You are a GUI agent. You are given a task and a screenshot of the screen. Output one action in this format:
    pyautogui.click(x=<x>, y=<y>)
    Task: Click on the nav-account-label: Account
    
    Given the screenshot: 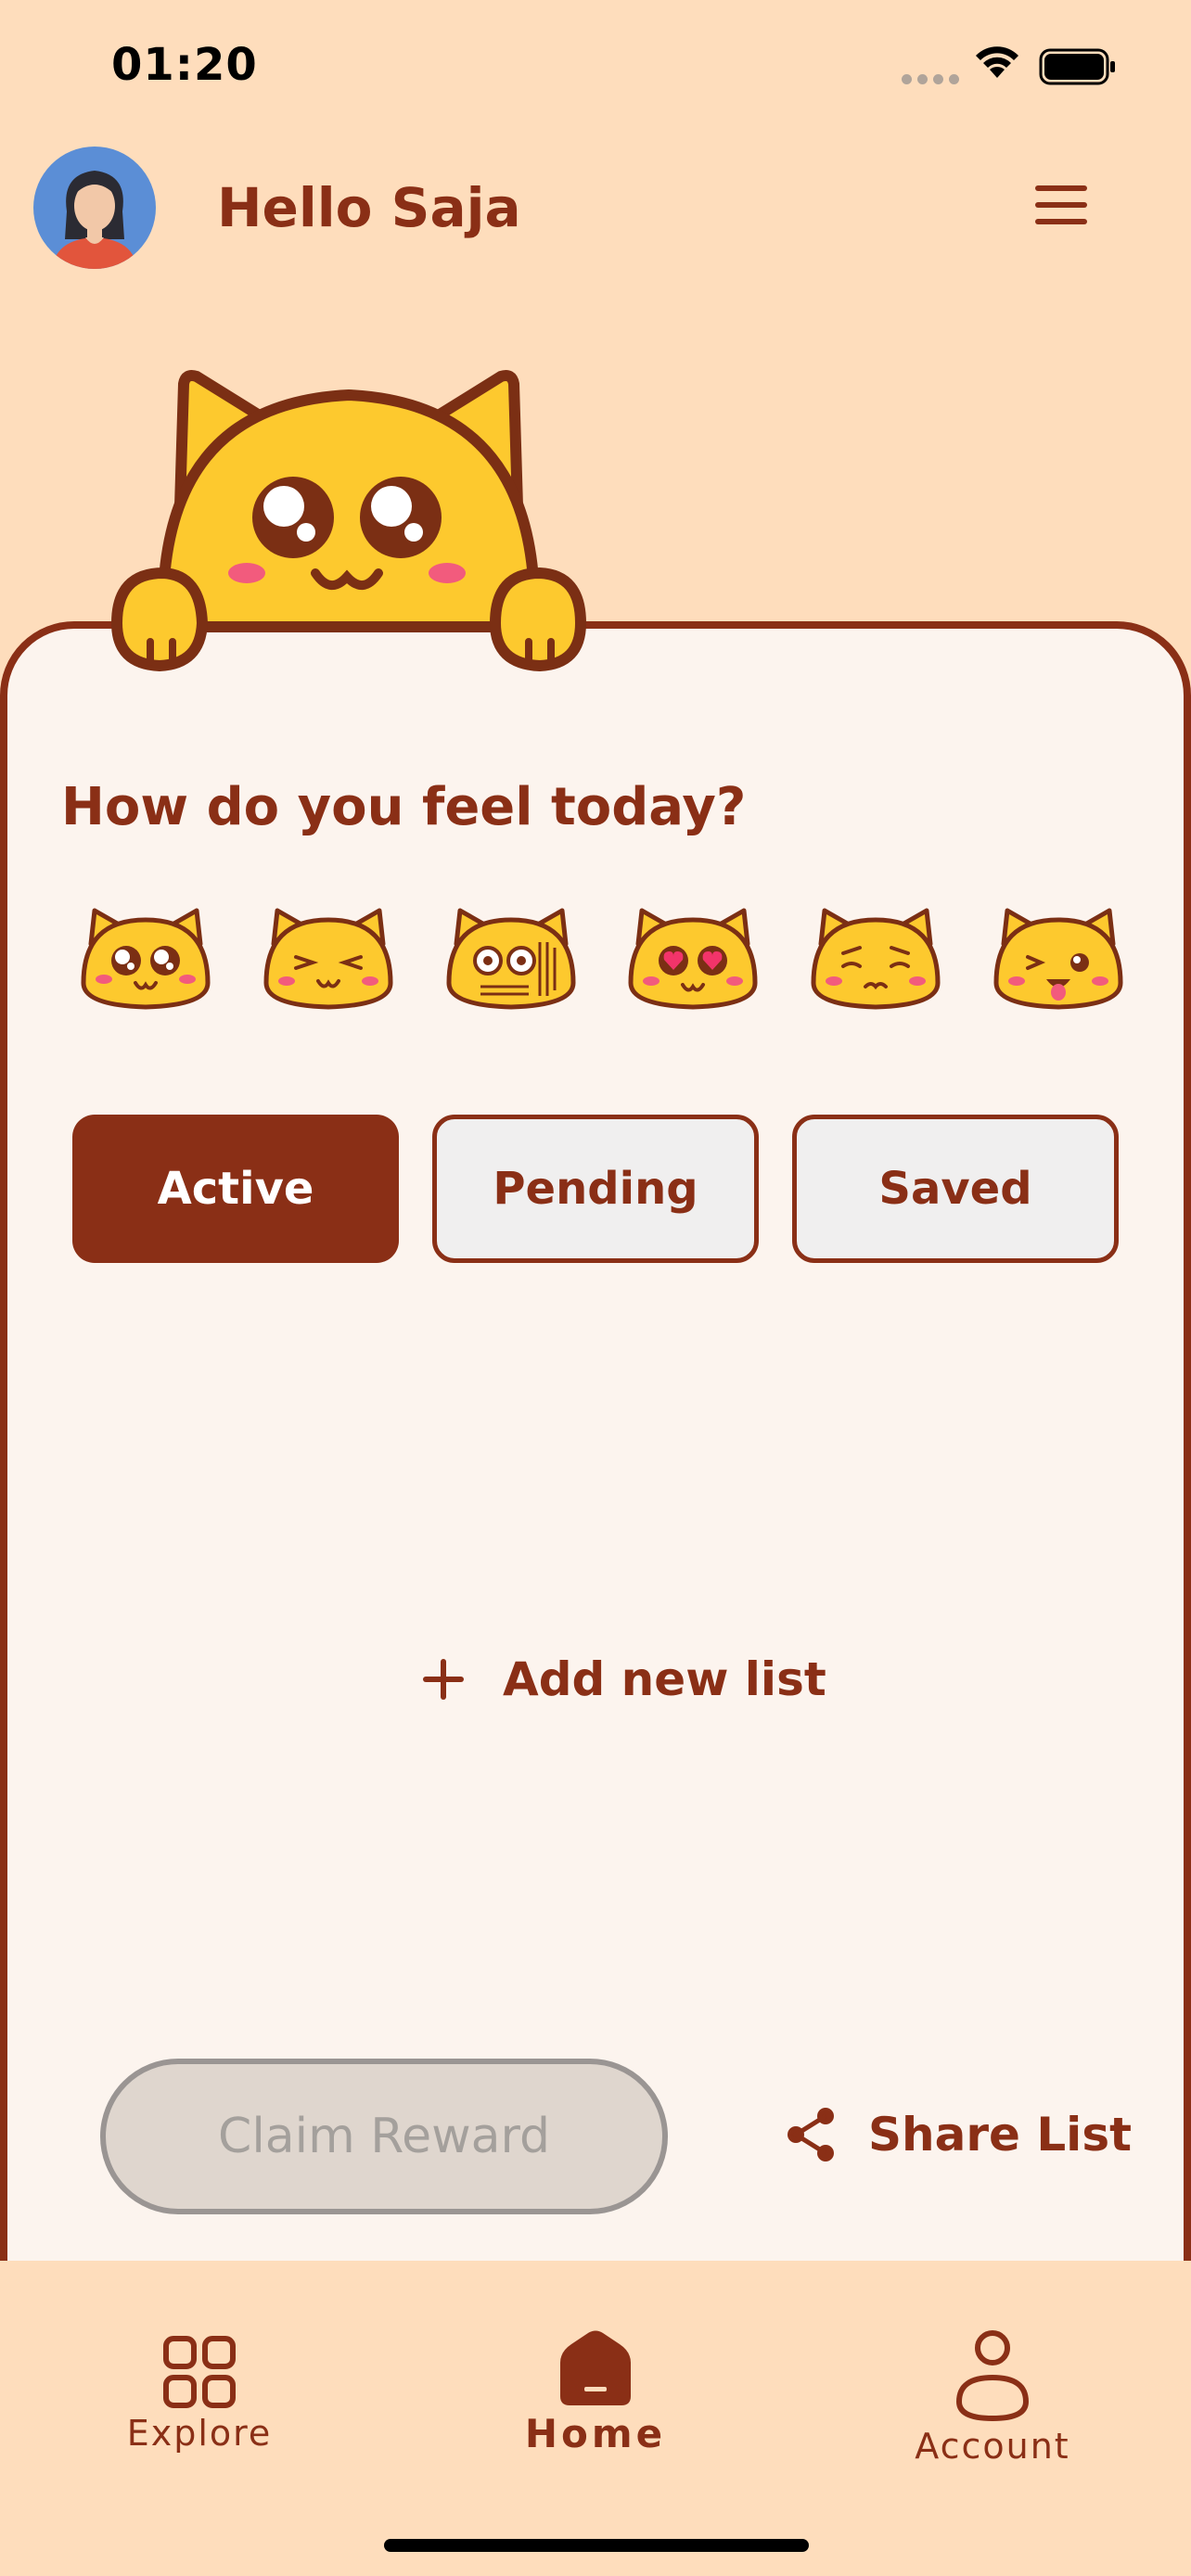 What is the action you would take?
    pyautogui.click(x=992, y=2446)
    